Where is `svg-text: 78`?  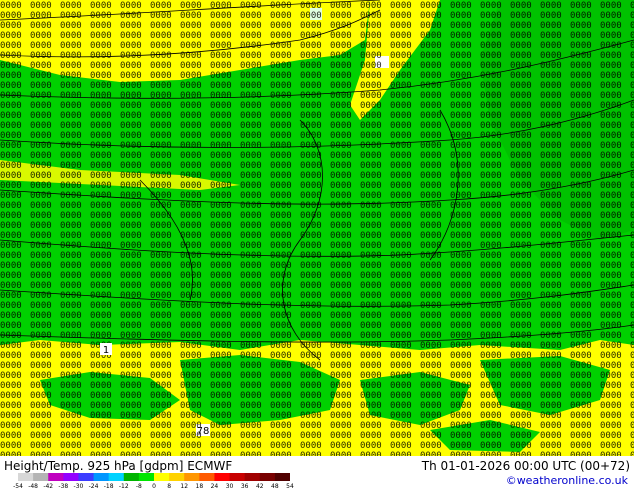
svg-text: 78 is located at coordinates (203, 431).